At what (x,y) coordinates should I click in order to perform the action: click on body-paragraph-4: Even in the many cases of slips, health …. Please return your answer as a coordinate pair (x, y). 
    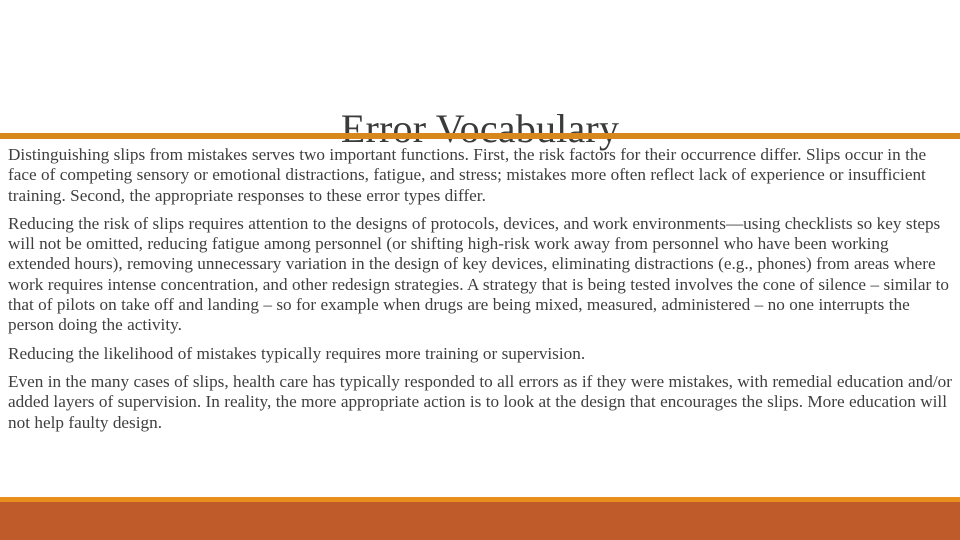
    Looking at the image, I should click on (480, 401).